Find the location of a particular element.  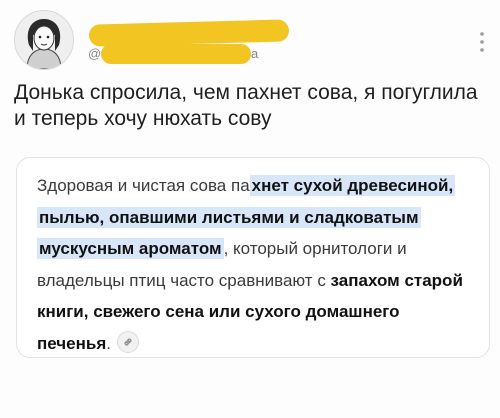

snippet-end: . is located at coordinates (108, 343).